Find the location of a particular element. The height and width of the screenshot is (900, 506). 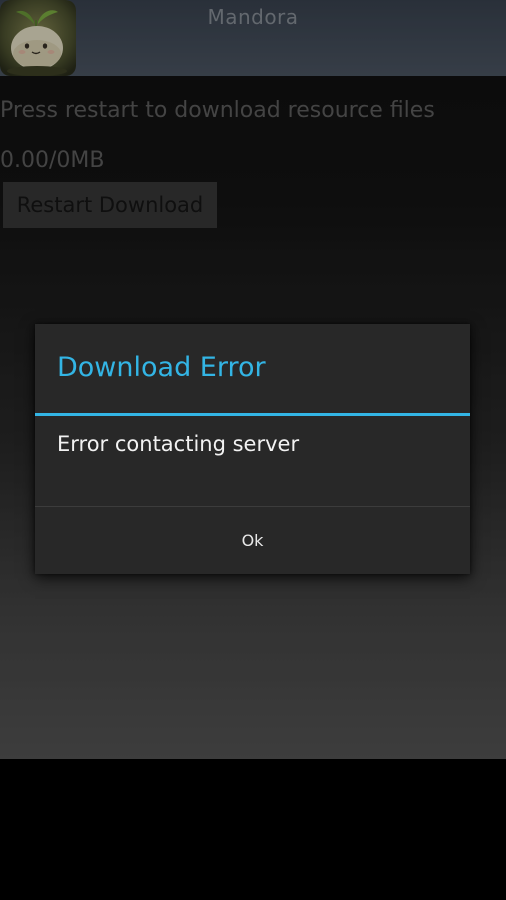

dialog-title-divider is located at coordinates (252, 414).